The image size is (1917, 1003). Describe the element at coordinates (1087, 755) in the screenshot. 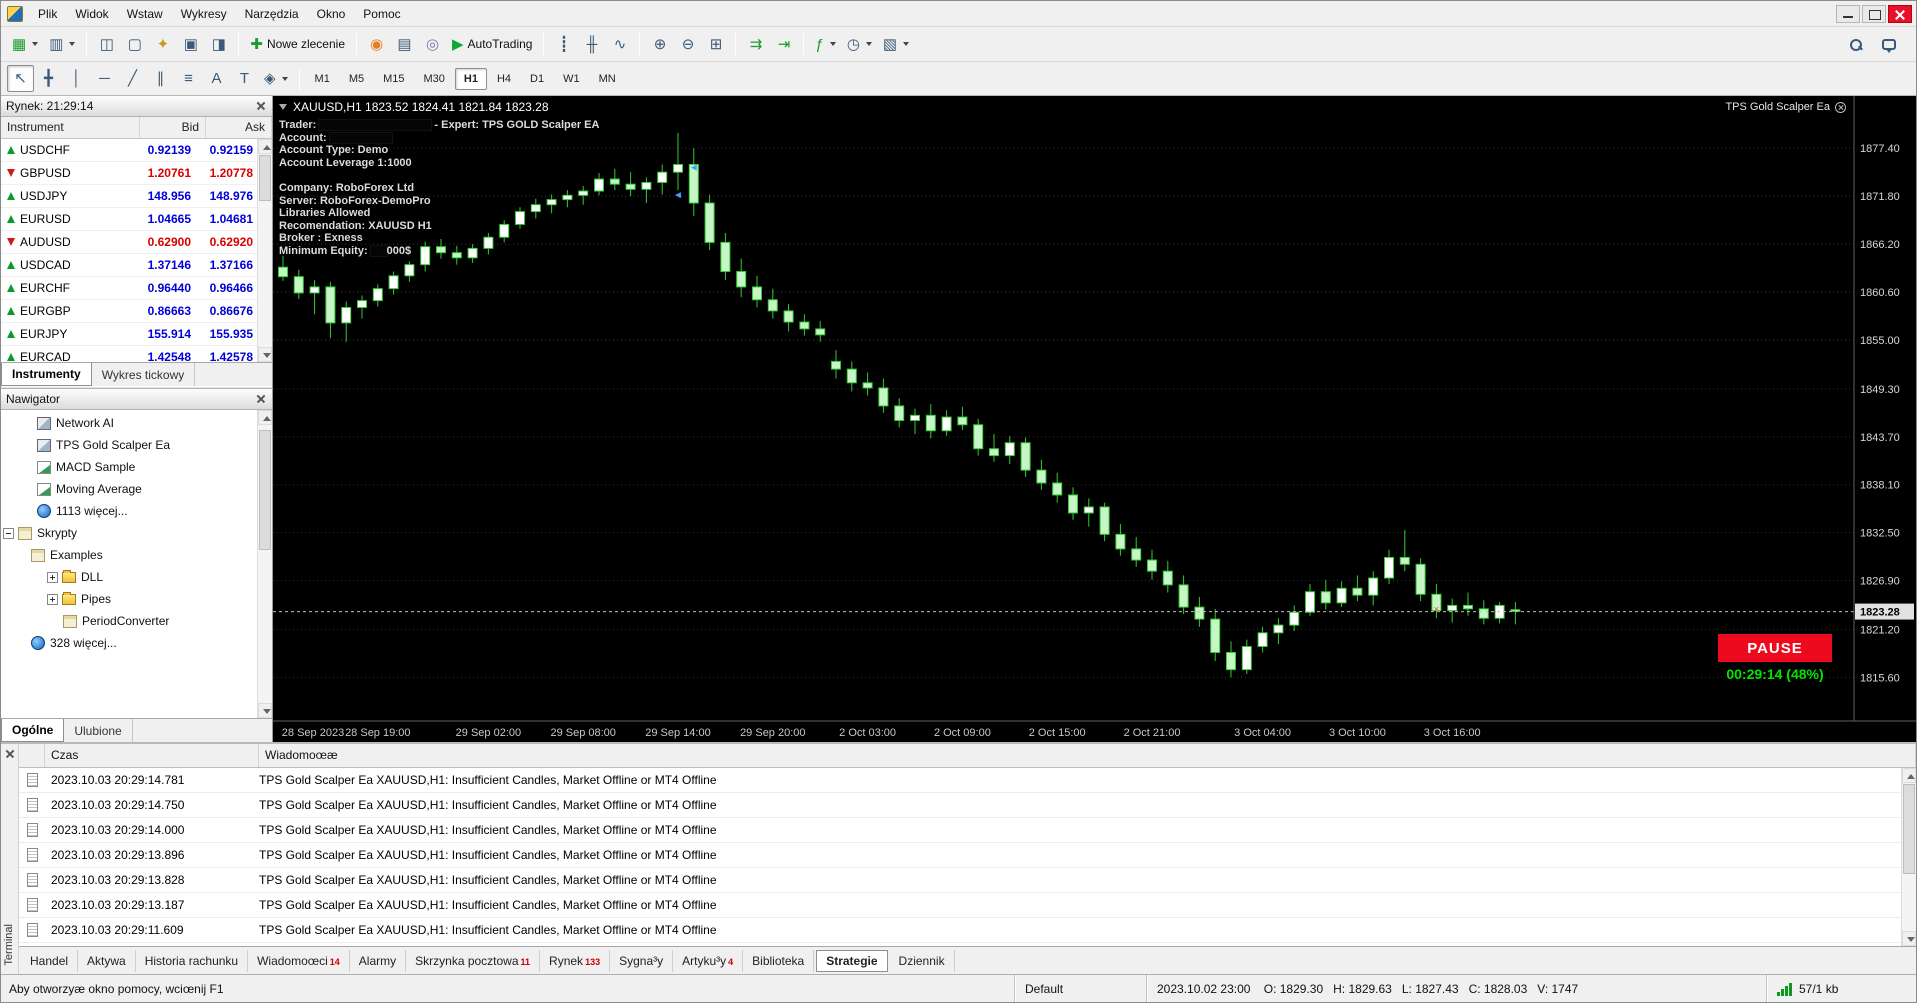

I see `column-message: Wiadomoœæ` at that location.